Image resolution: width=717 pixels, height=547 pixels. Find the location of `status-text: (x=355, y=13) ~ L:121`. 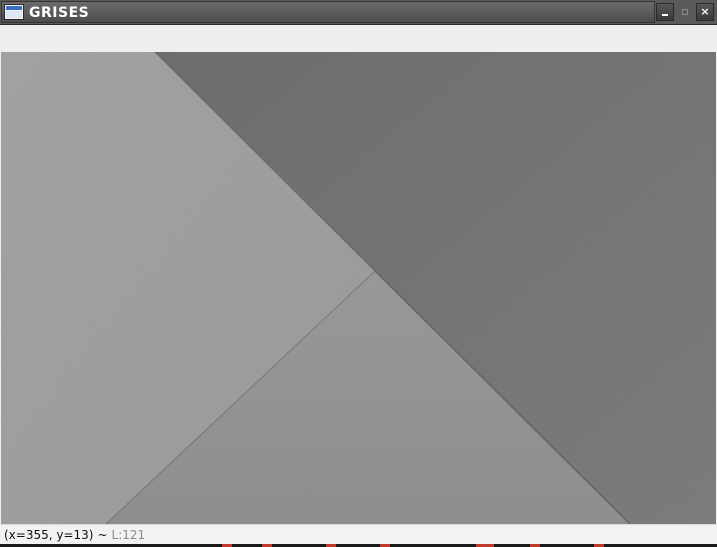

status-text: (x=355, y=13) ~ L:121 is located at coordinates (74, 535).